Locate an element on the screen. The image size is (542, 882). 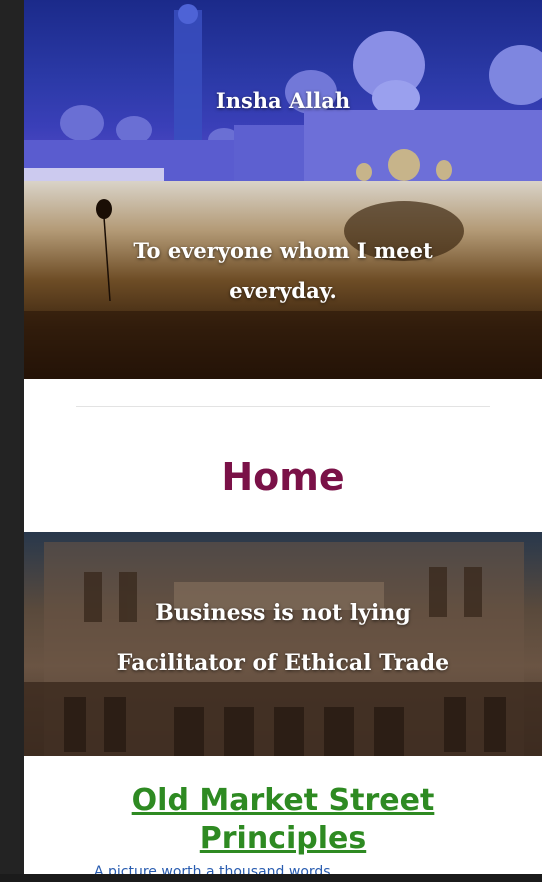
divider is located at coordinates (283, 406).